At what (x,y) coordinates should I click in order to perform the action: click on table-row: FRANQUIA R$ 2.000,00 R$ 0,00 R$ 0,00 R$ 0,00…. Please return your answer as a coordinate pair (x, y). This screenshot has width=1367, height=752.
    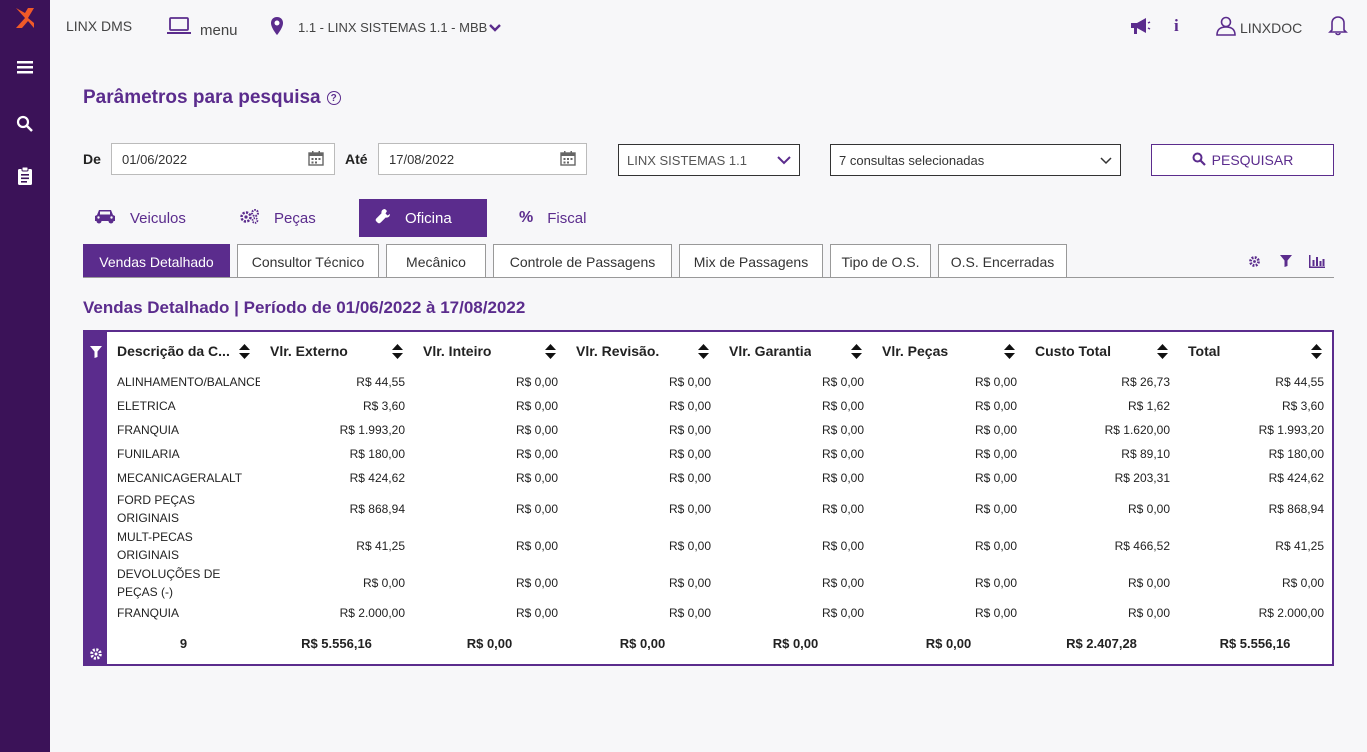
    Looking at the image, I should click on (719, 613).